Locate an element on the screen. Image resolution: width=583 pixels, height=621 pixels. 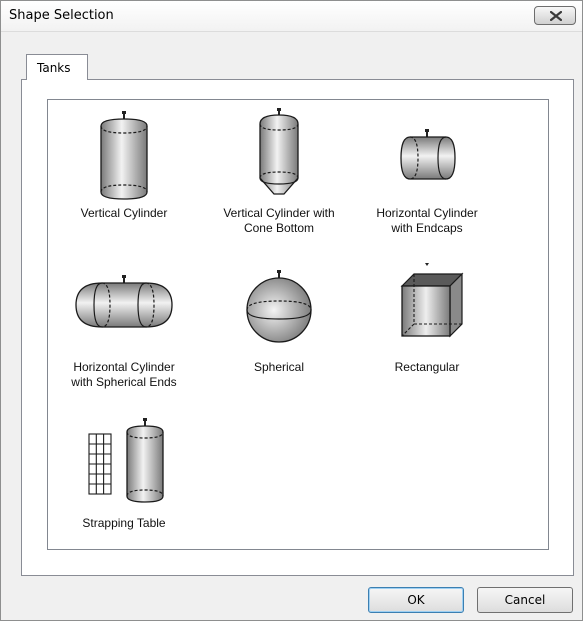
vertical-cylinder-icon is located at coordinates (124, 155).